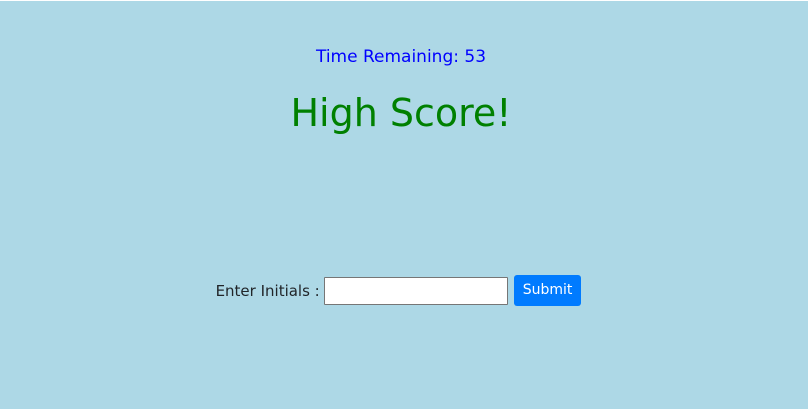  I want to click on page-title: High Score!, so click(401, 113).